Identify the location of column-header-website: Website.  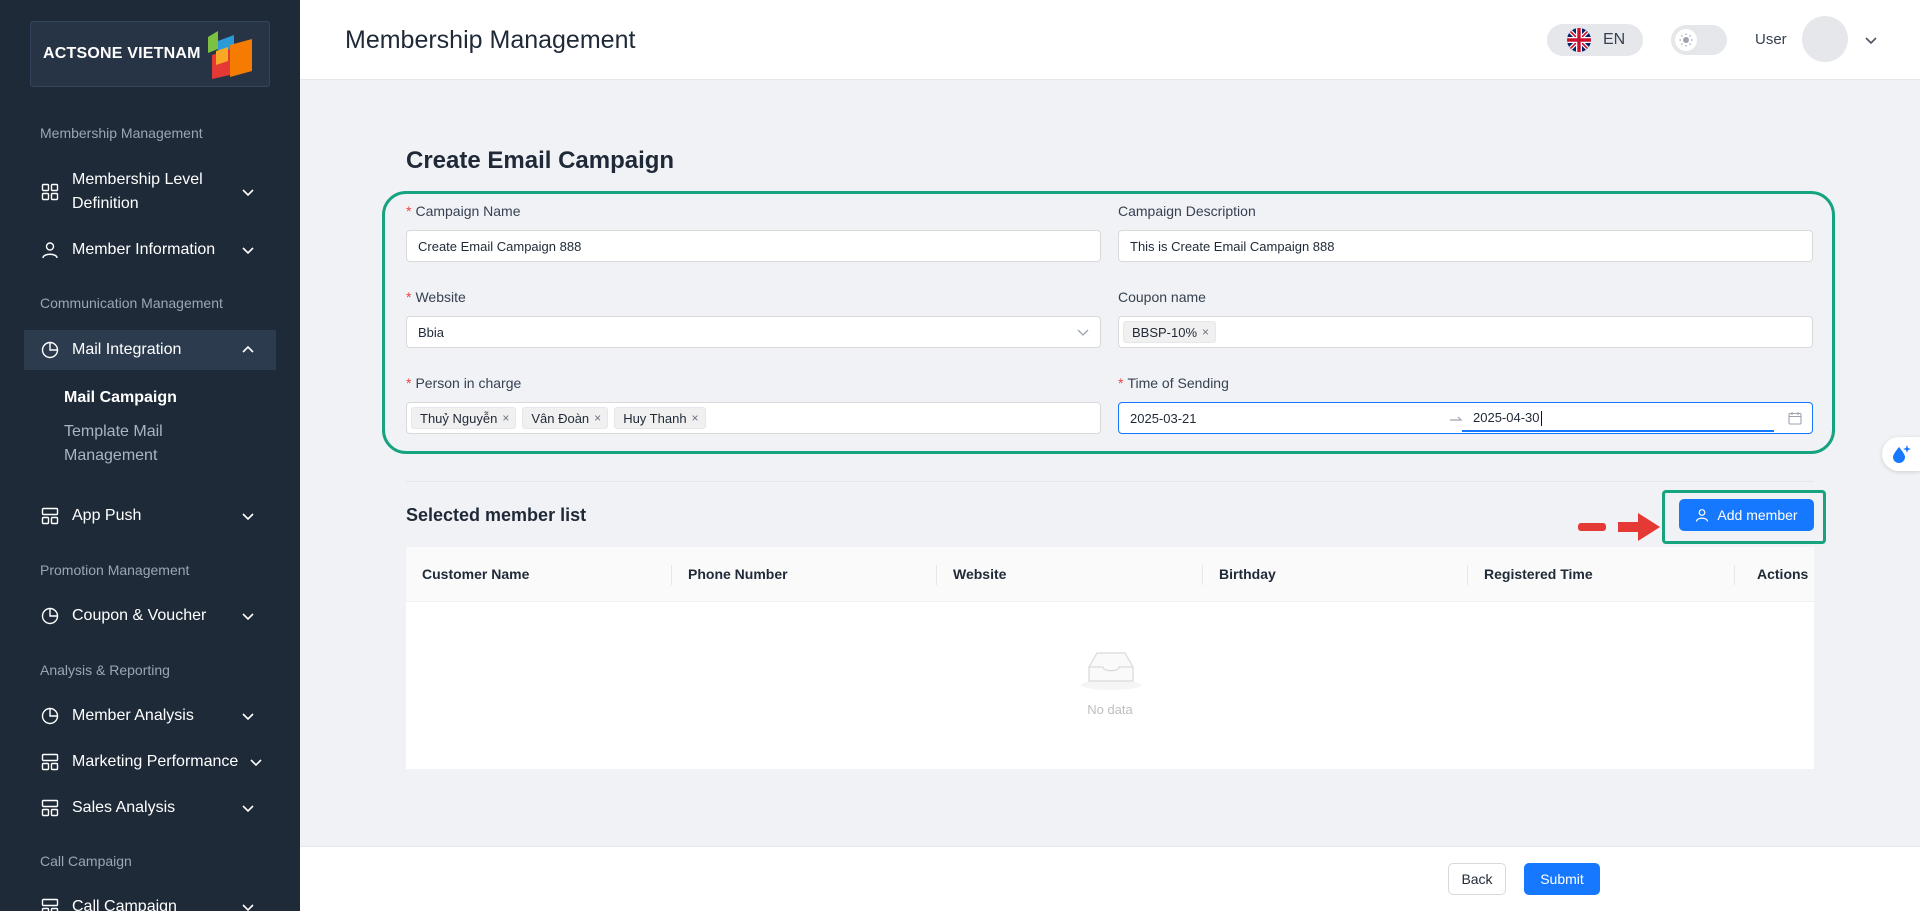
(980, 574).